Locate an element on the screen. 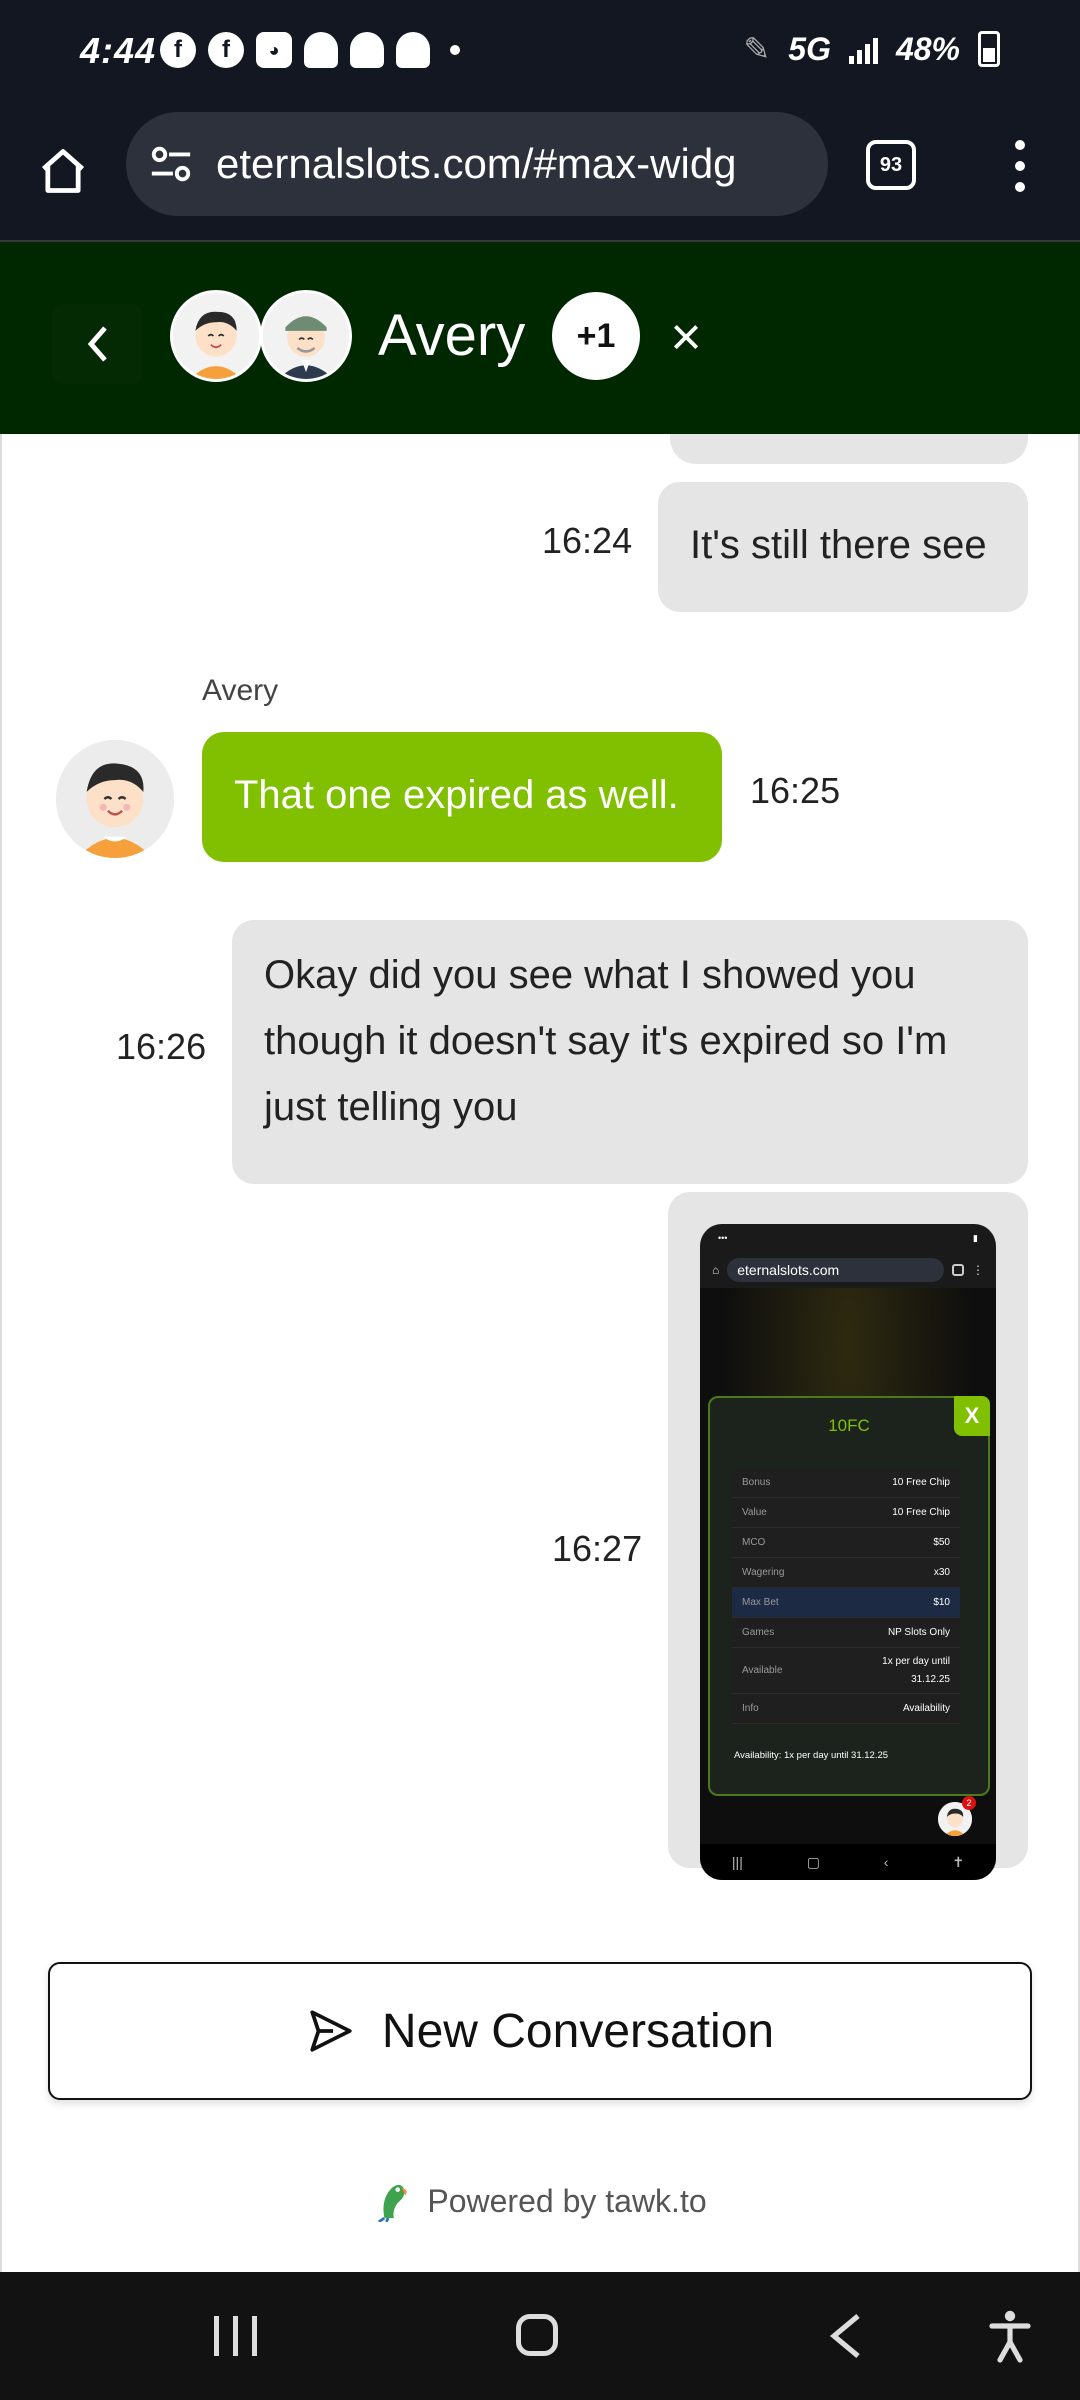 This screenshot has width=1080, height=2400. agent-avatar-secondary is located at coordinates (306, 336).